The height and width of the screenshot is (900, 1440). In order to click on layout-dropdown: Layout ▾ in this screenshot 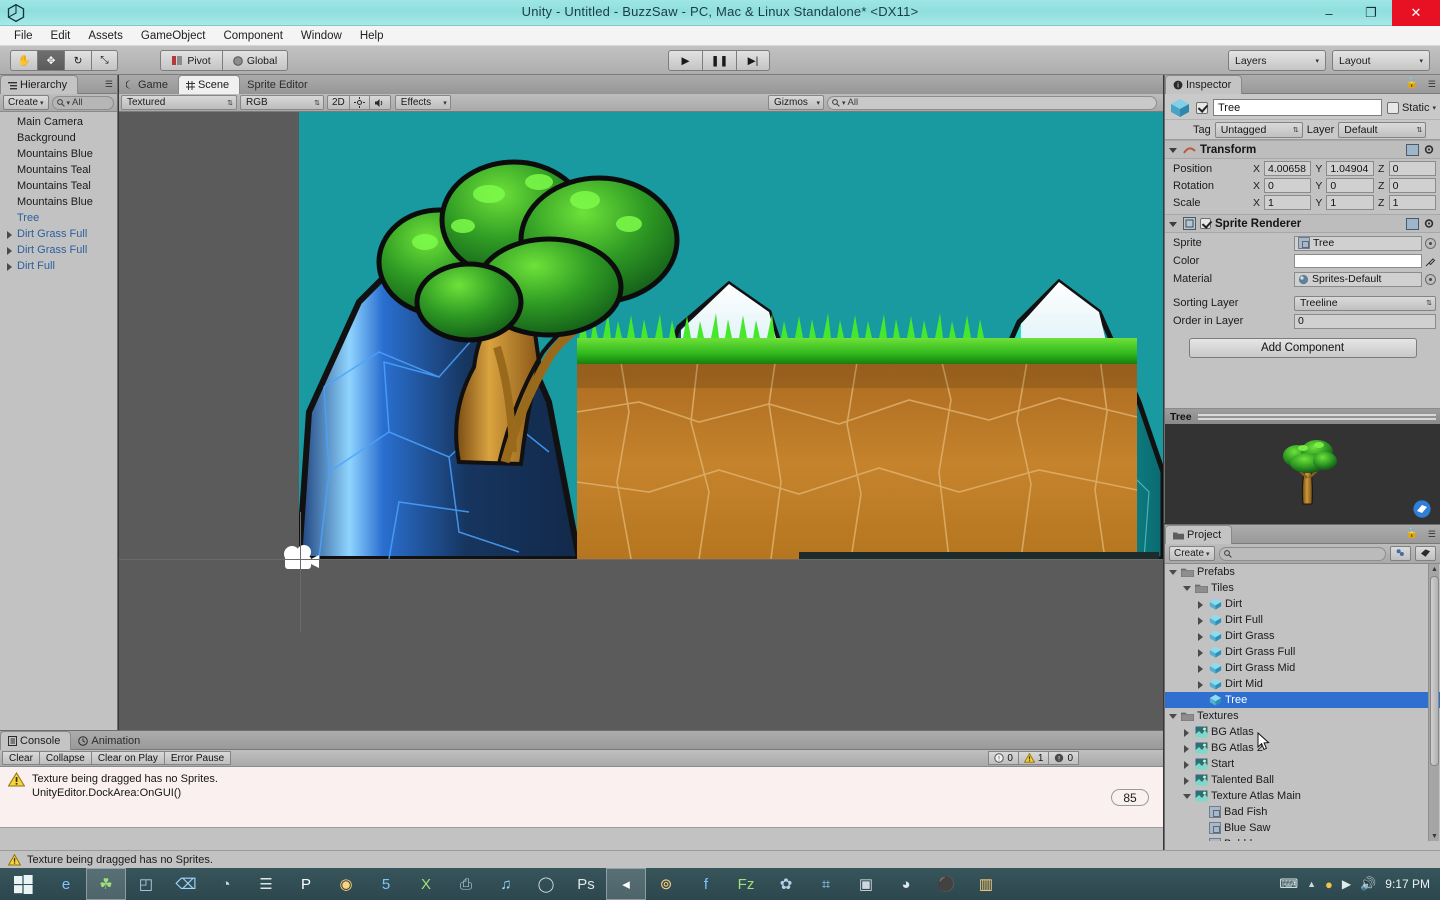, I will do `click(1381, 60)`.